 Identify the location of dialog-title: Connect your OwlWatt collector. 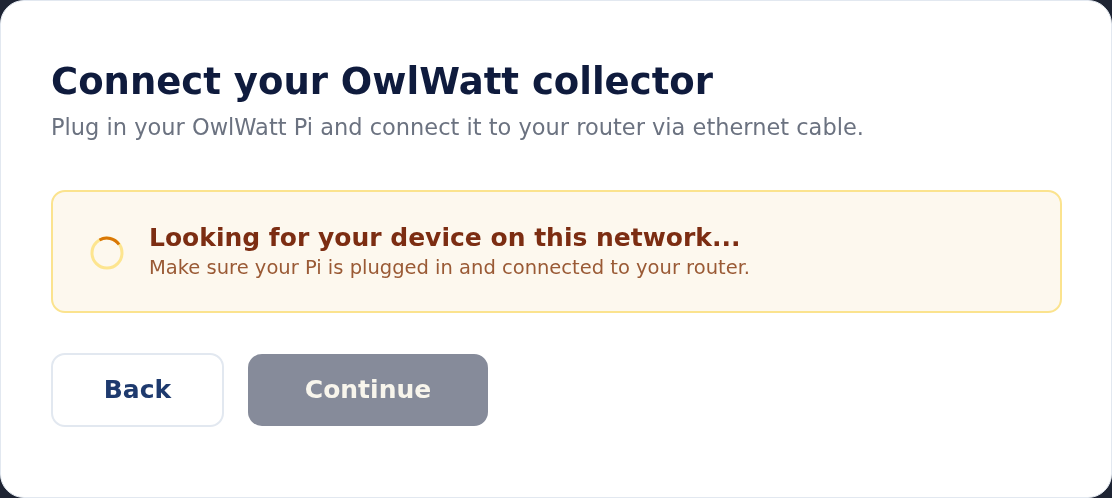
(382, 82).